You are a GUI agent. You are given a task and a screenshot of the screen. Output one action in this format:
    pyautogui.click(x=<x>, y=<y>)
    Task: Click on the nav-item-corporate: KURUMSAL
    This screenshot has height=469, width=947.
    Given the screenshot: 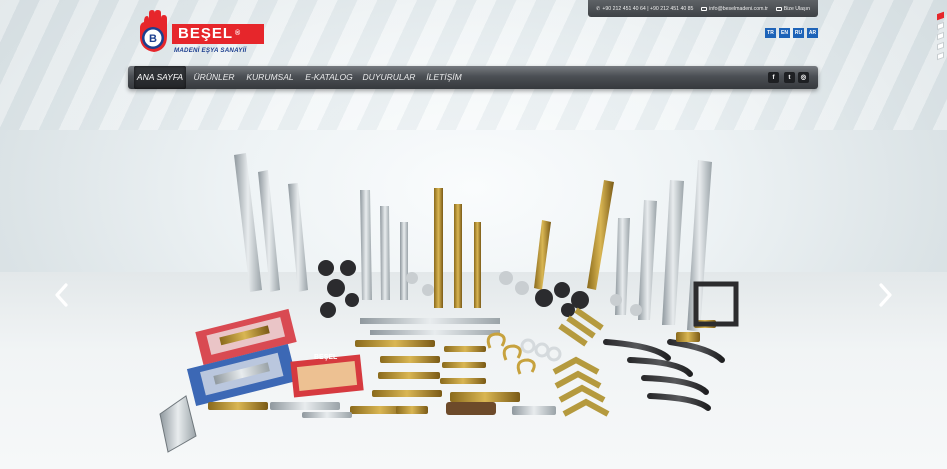 What is the action you would take?
    pyautogui.click(x=270, y=77)
    